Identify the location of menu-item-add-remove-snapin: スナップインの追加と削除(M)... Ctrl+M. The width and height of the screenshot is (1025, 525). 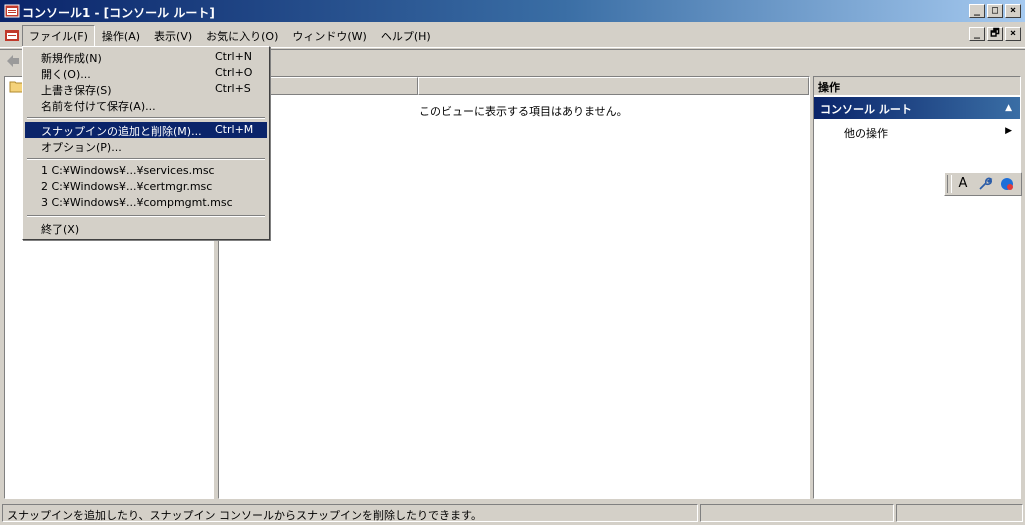
(146, 130).